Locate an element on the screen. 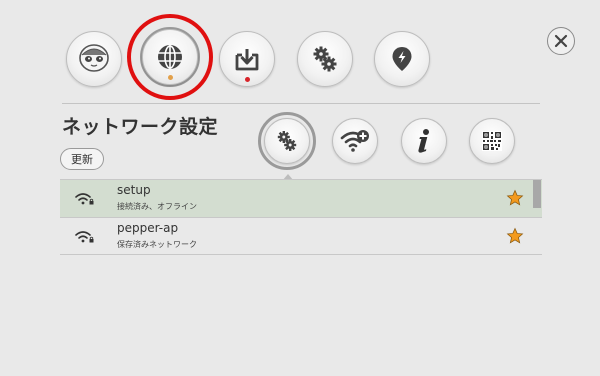 The image size is (600, 376). page-title: ネットワーク設定 is located at coordinates (140, 127).